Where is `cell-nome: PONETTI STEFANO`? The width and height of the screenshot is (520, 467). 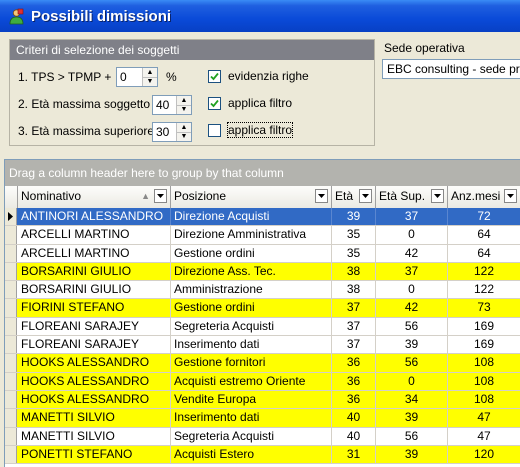
cell-nome: PONETTI STEFANO is located at coordinates (94, 454).